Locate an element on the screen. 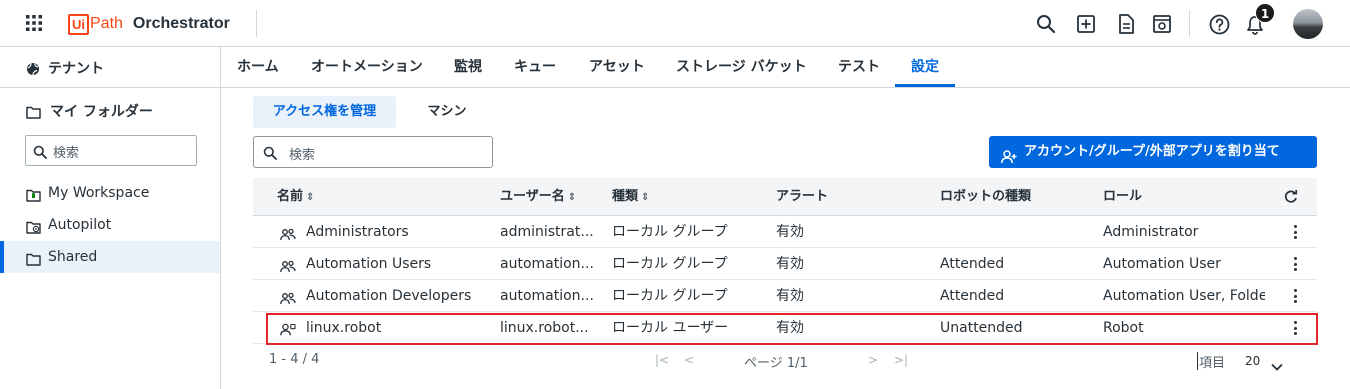 Image resolution: width=1350 pixels, height=389 pixels. first-page-icon: |< is located at coordinates (662, 360).